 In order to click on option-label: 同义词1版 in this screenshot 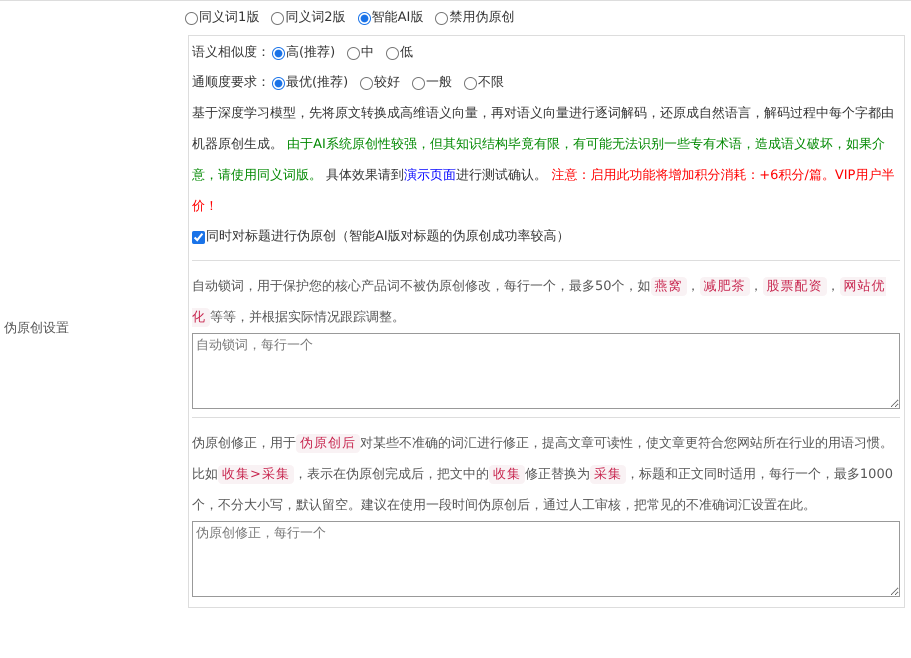, I will do `click(229, 18)`.